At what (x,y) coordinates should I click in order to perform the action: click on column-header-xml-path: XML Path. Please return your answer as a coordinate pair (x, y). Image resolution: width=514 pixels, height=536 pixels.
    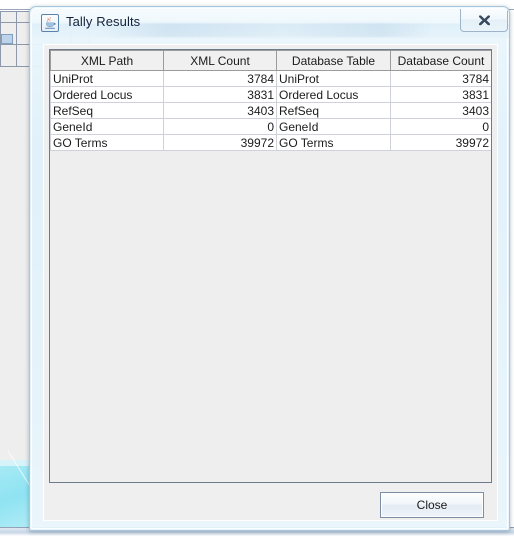
    Looking at the image, I should click on (107, 60).